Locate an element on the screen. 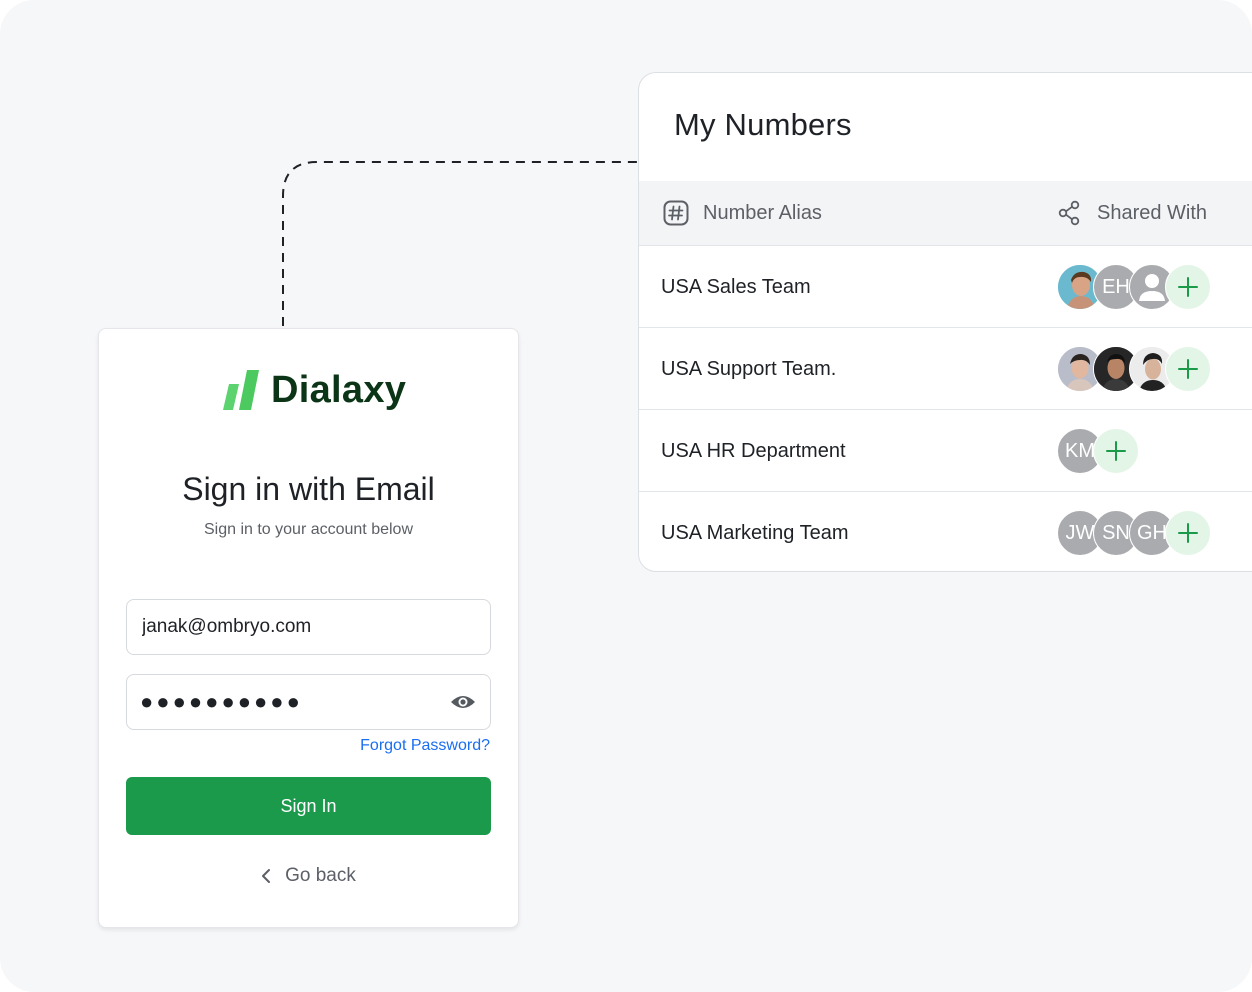  avatar-initials: JW is located at coordinates (1080, 532).